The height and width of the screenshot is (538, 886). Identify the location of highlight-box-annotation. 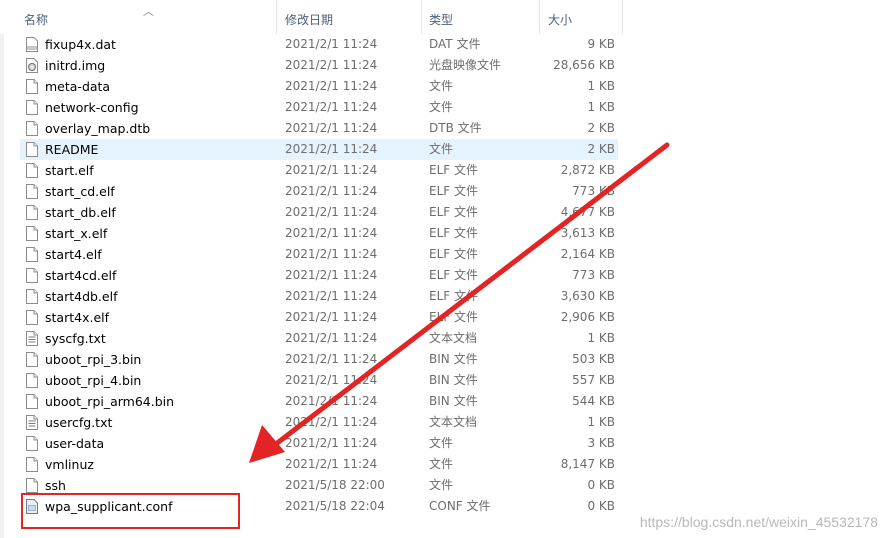
(130, 511).